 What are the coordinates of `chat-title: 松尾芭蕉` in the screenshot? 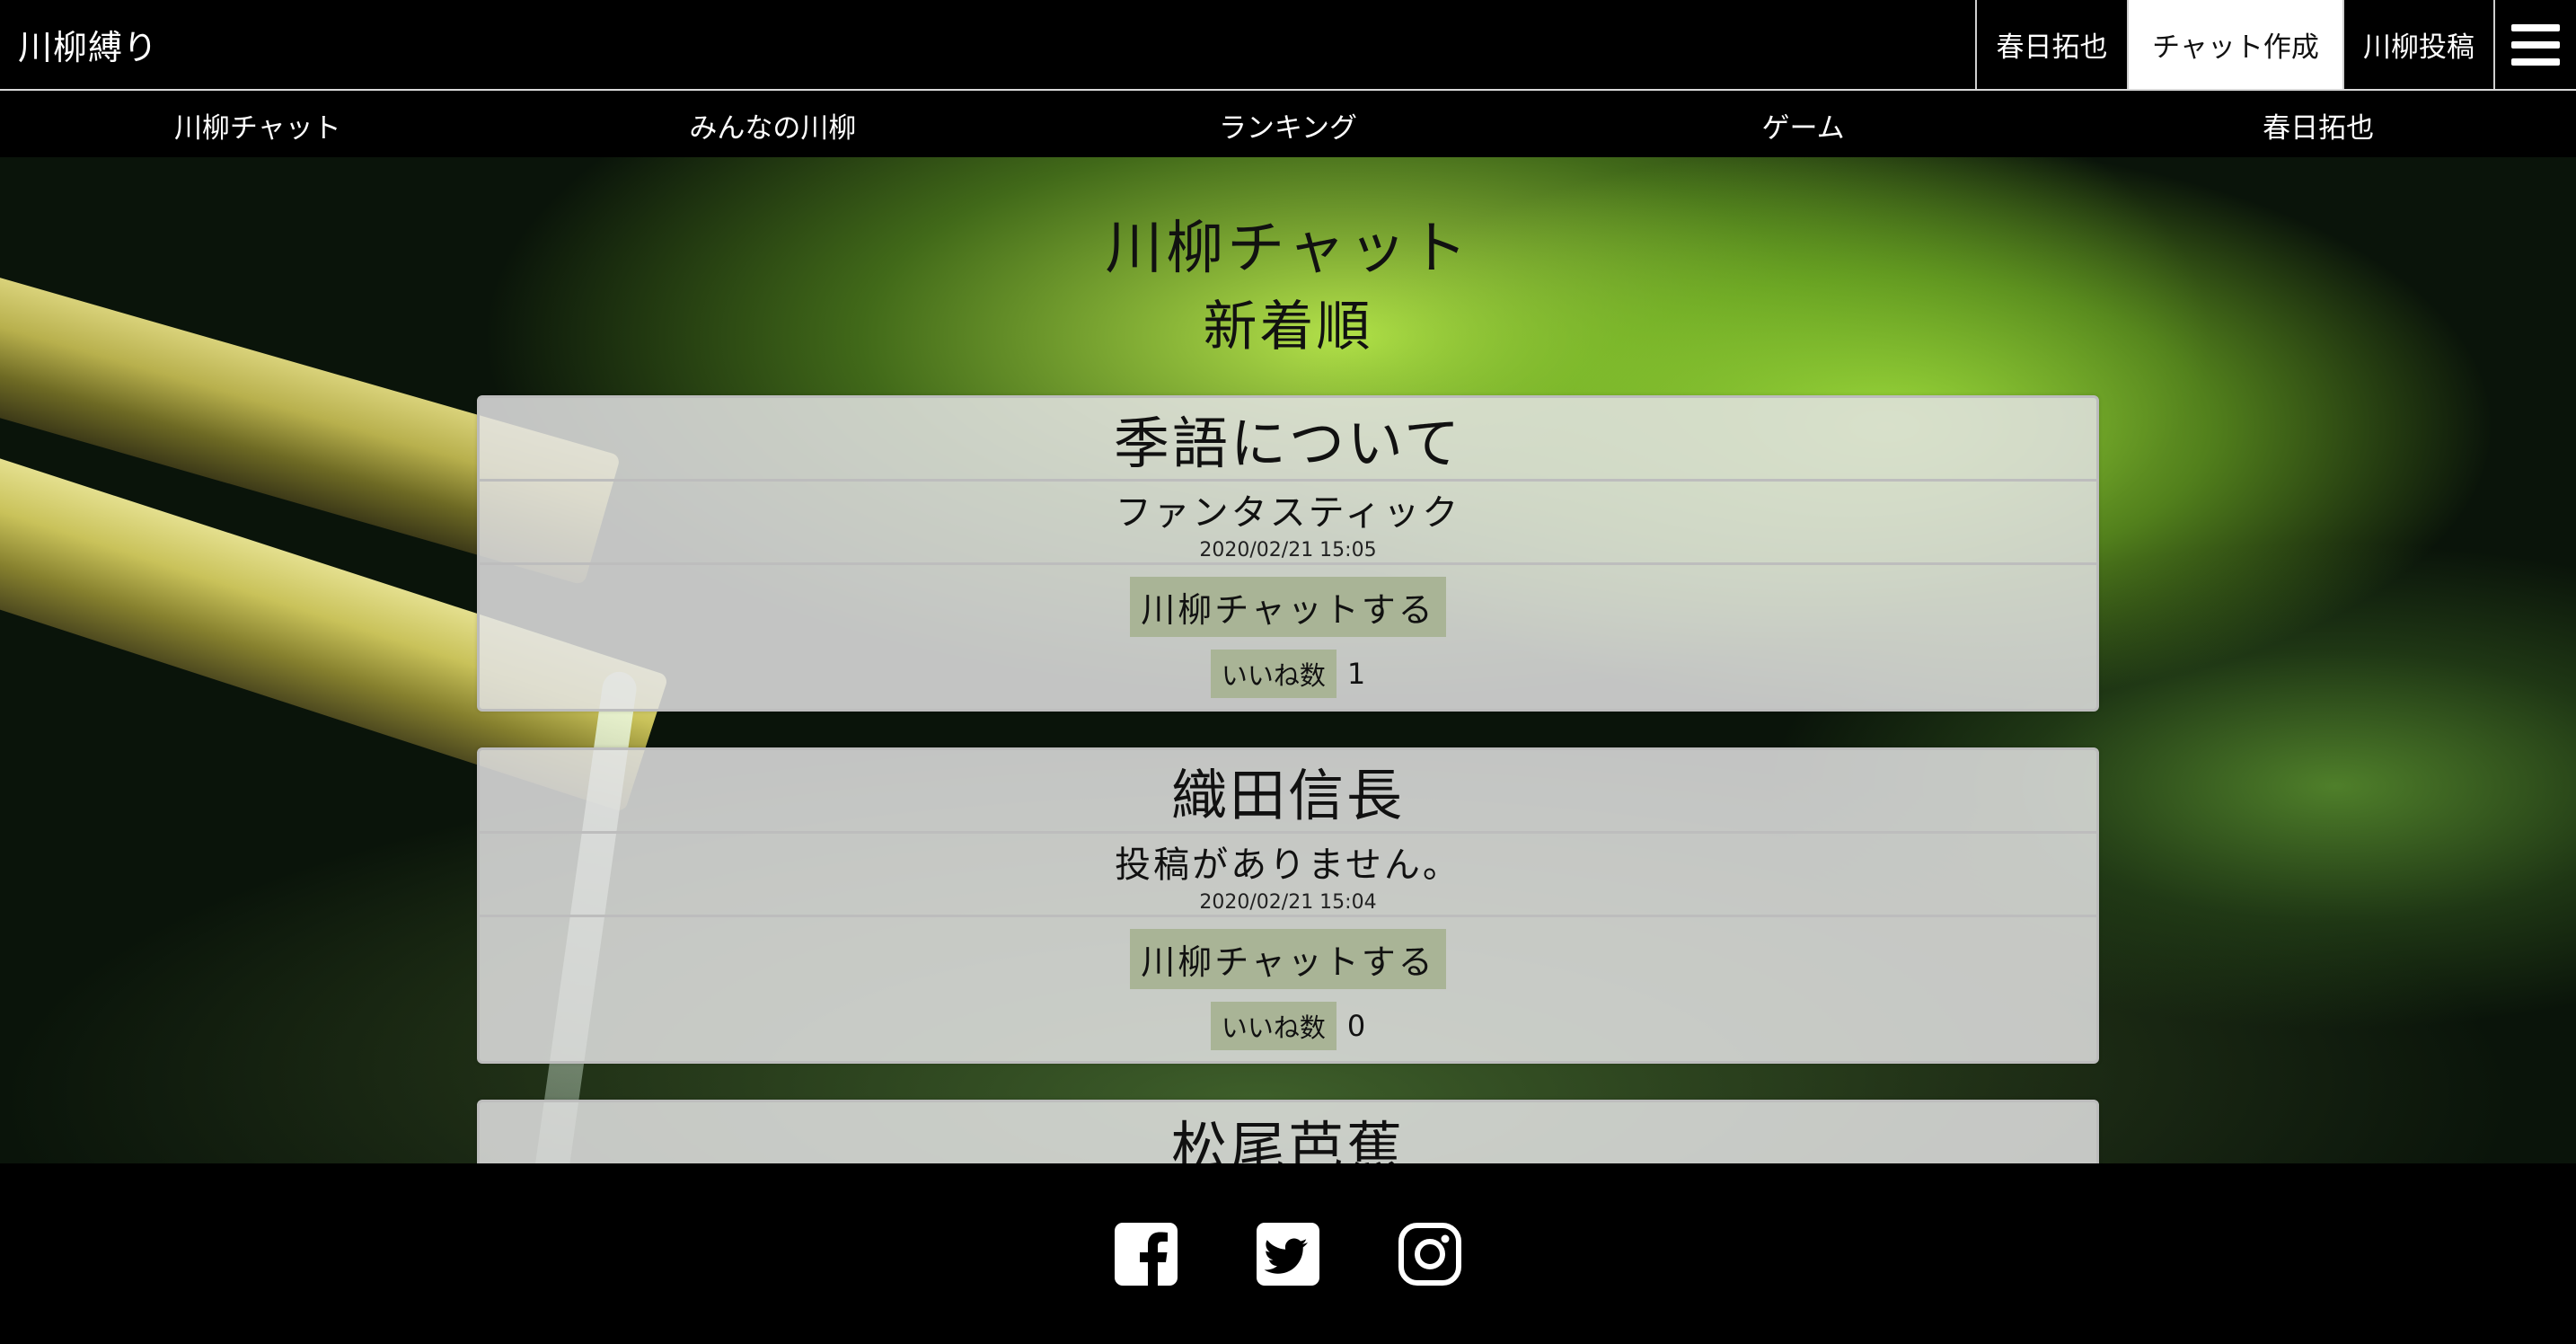 It's located at (1288, 1132).